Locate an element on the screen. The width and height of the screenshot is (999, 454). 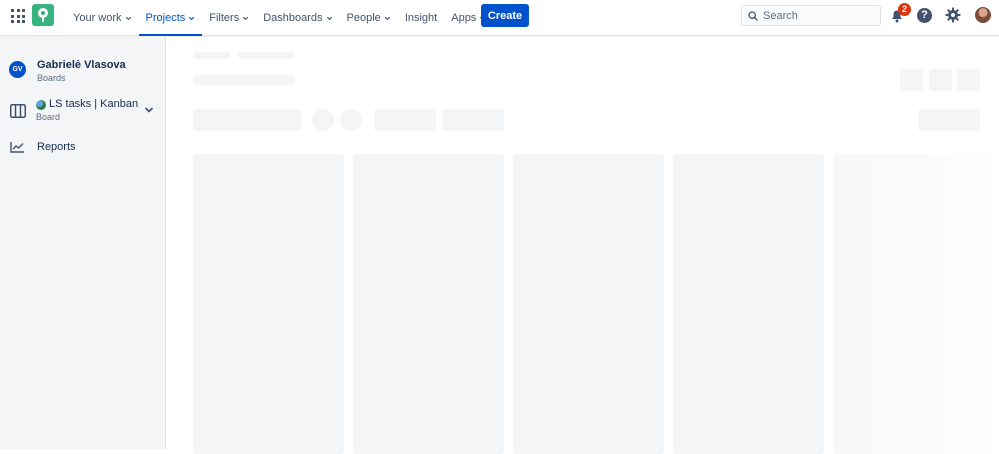
app-switcher-icon is located at coordinates (18, 16).